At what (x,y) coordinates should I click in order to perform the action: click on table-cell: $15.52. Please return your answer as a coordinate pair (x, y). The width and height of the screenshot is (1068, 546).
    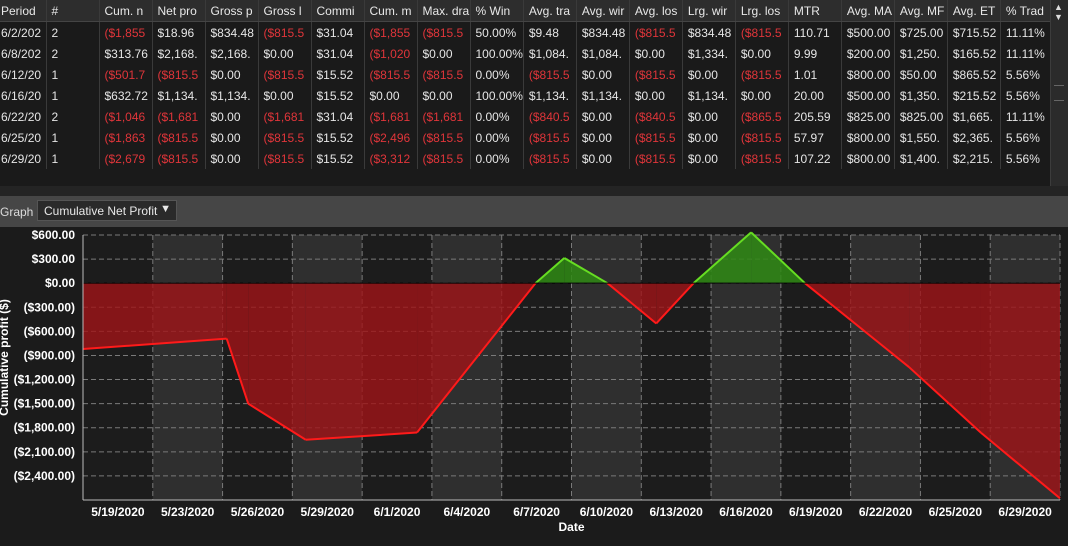
    Looking at the image, I should click on (338, 137).